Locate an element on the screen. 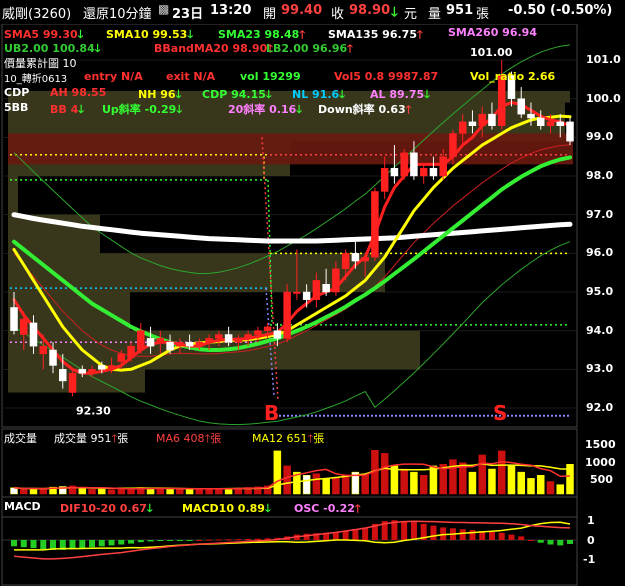  volume-profile-bar is located at coordinates (13, 195).